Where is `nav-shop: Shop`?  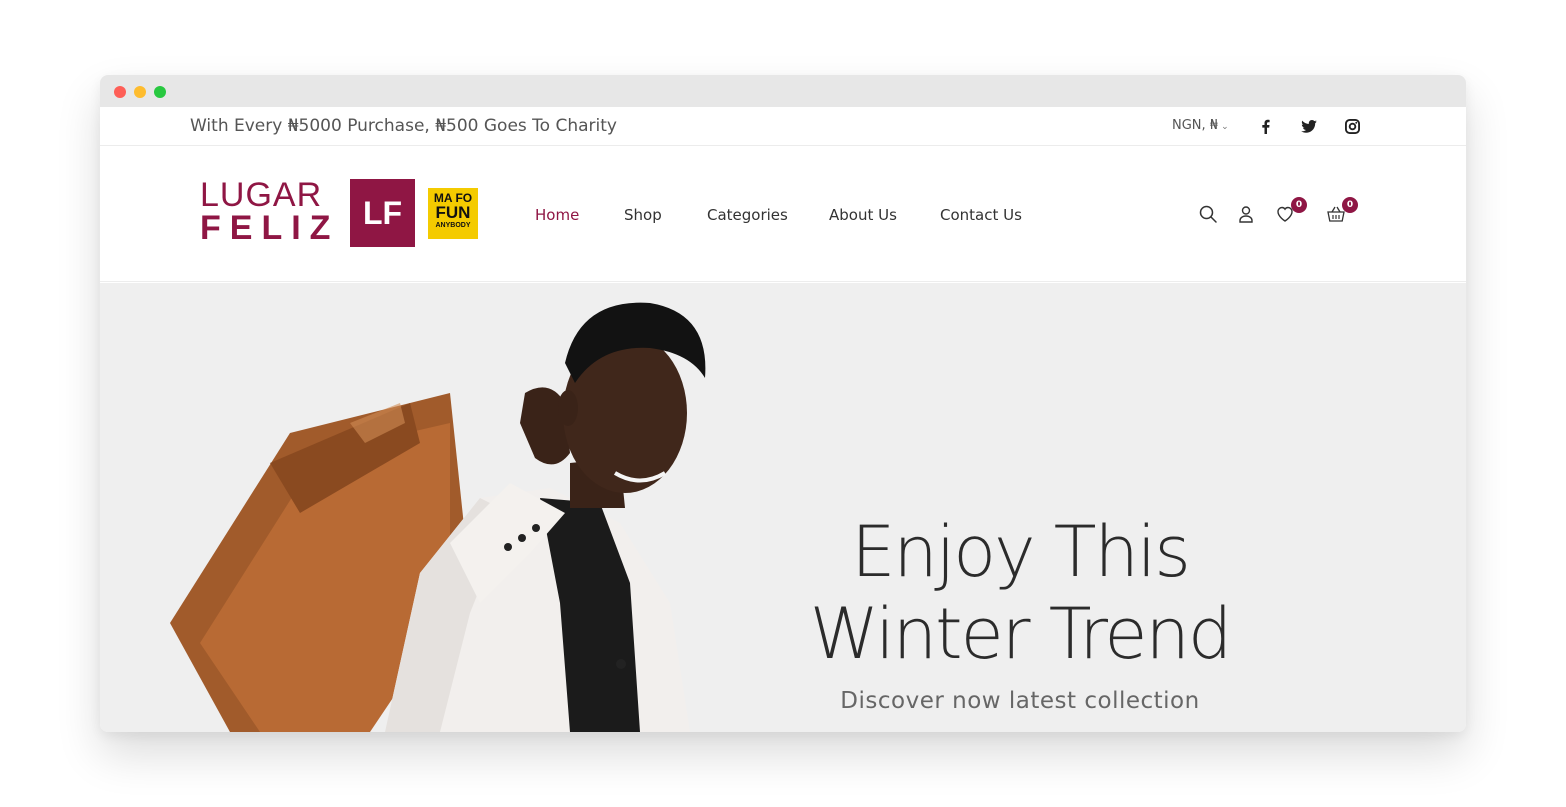 nav-shop: Shop is located at coordinates (643, 215).